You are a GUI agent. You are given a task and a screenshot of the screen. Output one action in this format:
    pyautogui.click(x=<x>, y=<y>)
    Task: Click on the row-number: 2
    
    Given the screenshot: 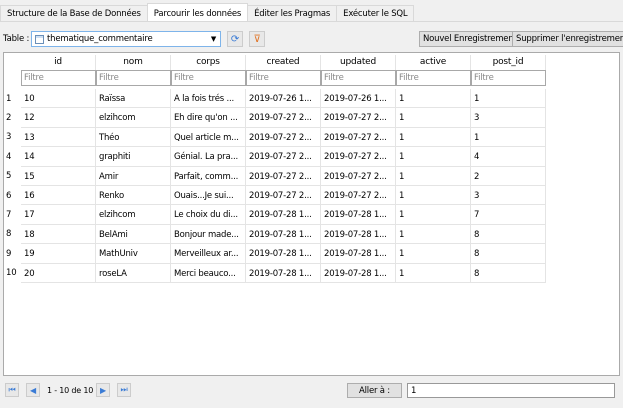 What is the action you would take?
    pyautogui.click(x=12, y=118)
    